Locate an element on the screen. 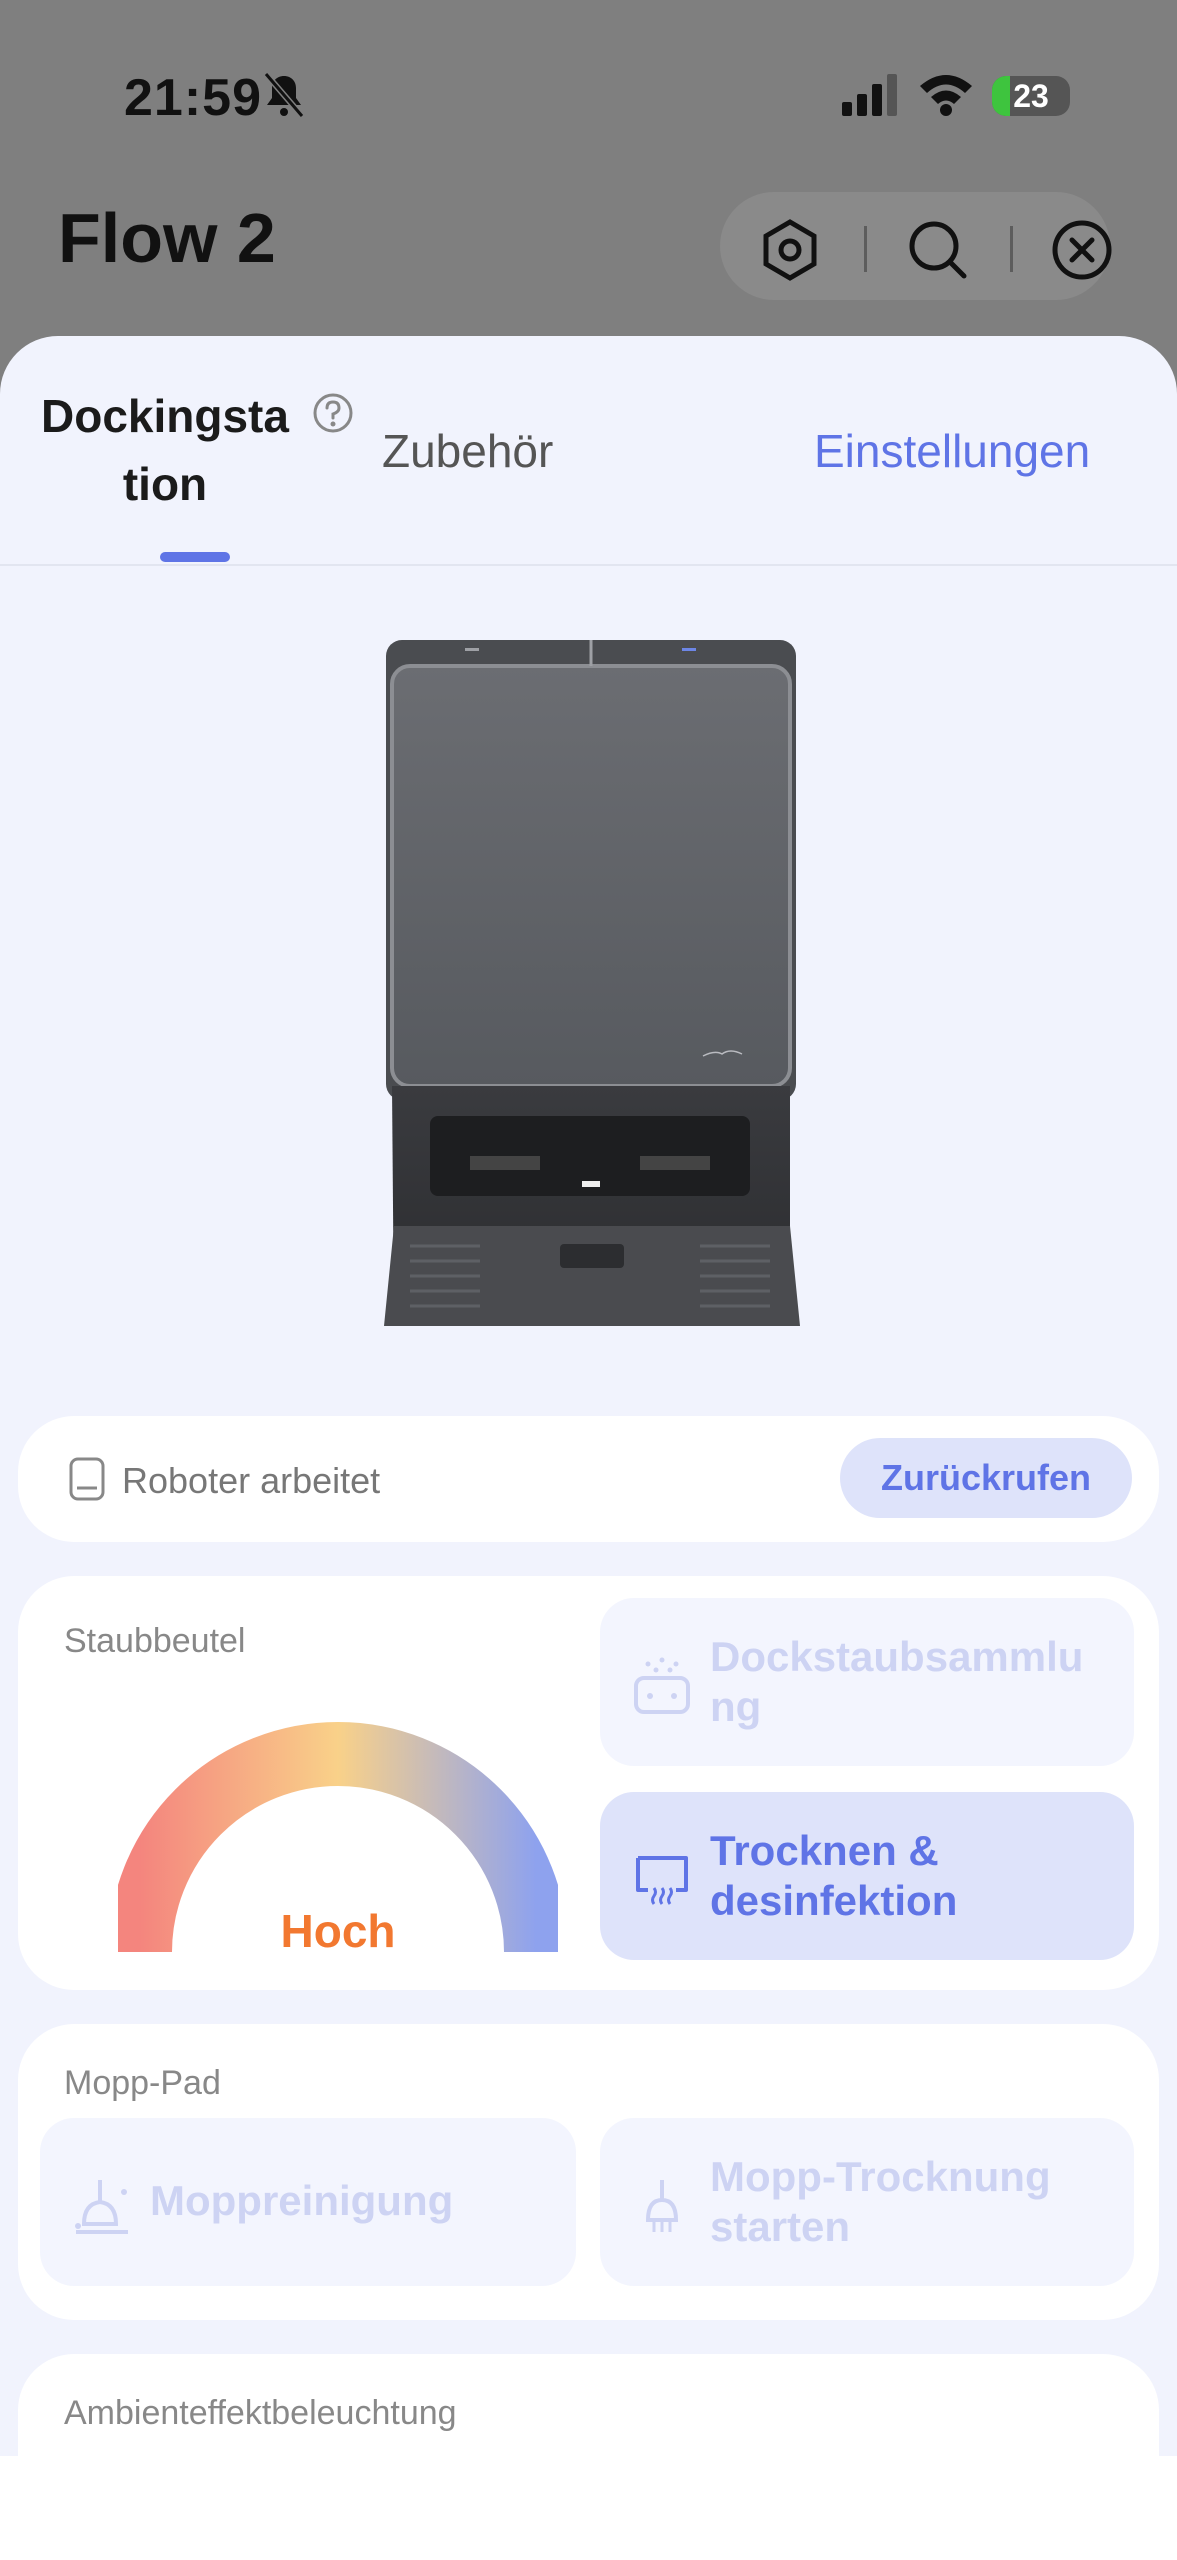 The height and width of the screenshot is (2560, 1177). tab-zubehoer: Zubehör is located at coordinates (467, 451).